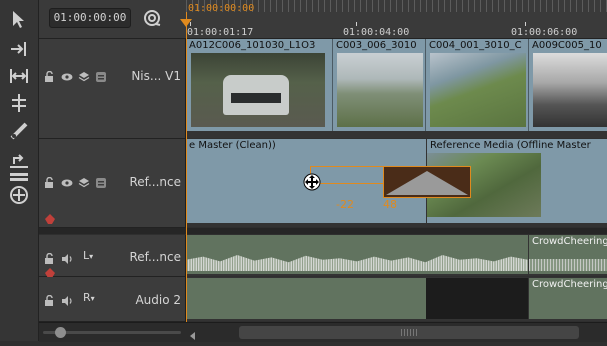 The width and height of the screenshot is (607, 346). What do you see at coordinates (256, 98) in the screenshot?
I see `car-grille` at bounding box center [256, 98].